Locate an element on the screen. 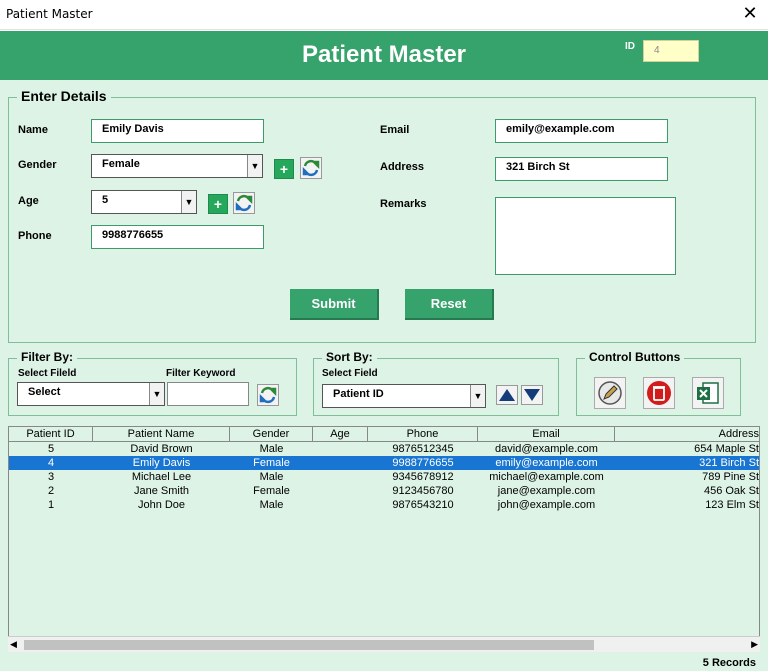 The width and height of the screenshot is (768, 671). excel-icon is located at coordinates (708, 393).